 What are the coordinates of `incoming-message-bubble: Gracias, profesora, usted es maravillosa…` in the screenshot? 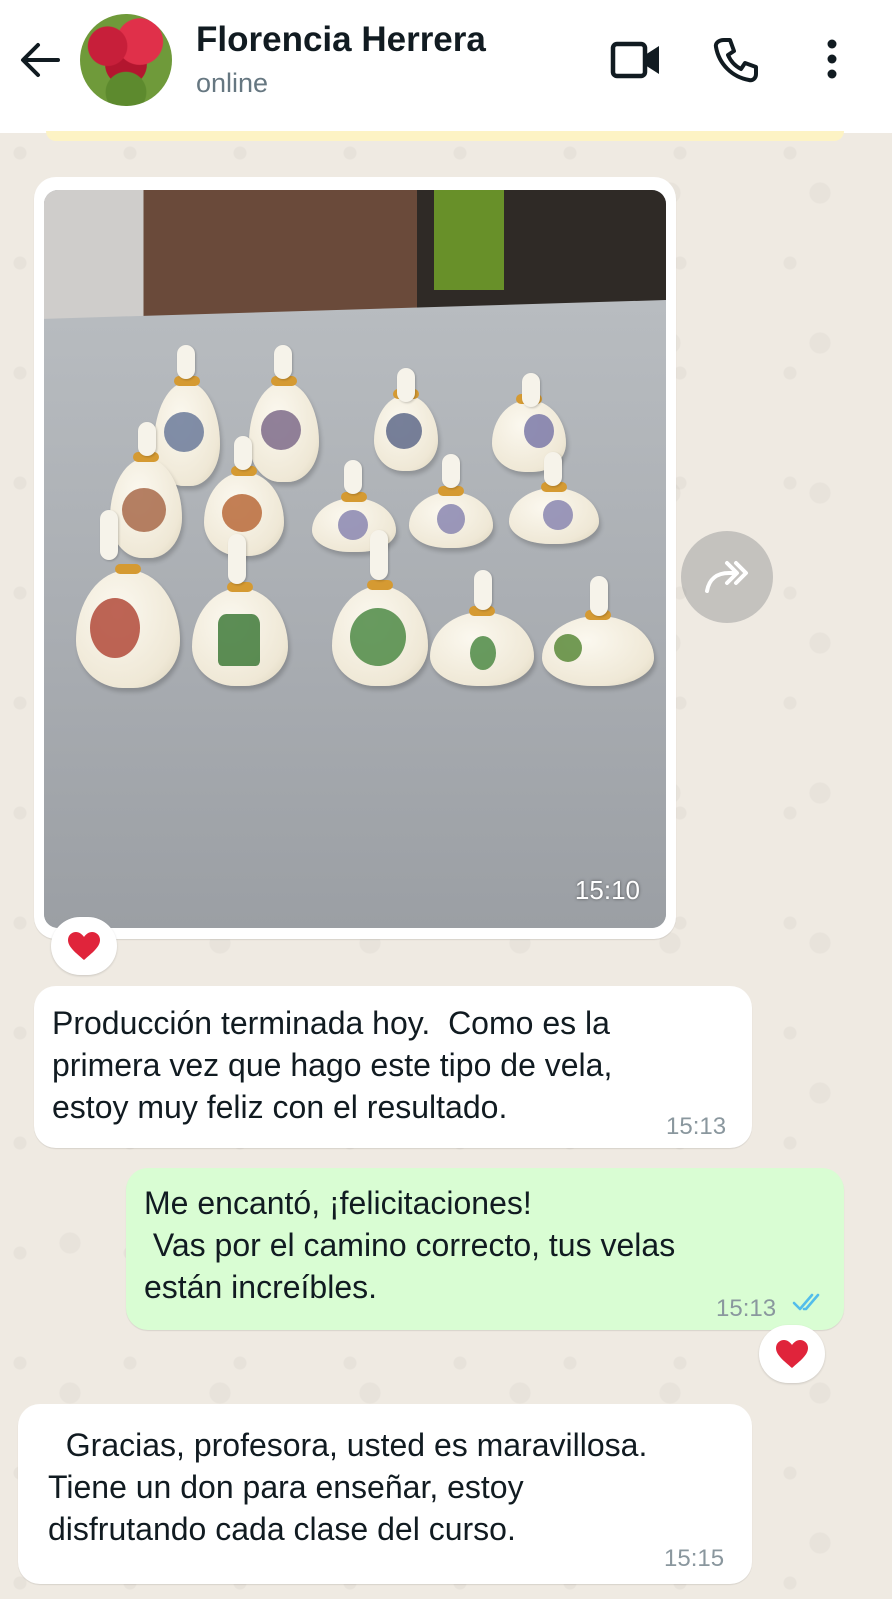 It's located at (385, 1494).